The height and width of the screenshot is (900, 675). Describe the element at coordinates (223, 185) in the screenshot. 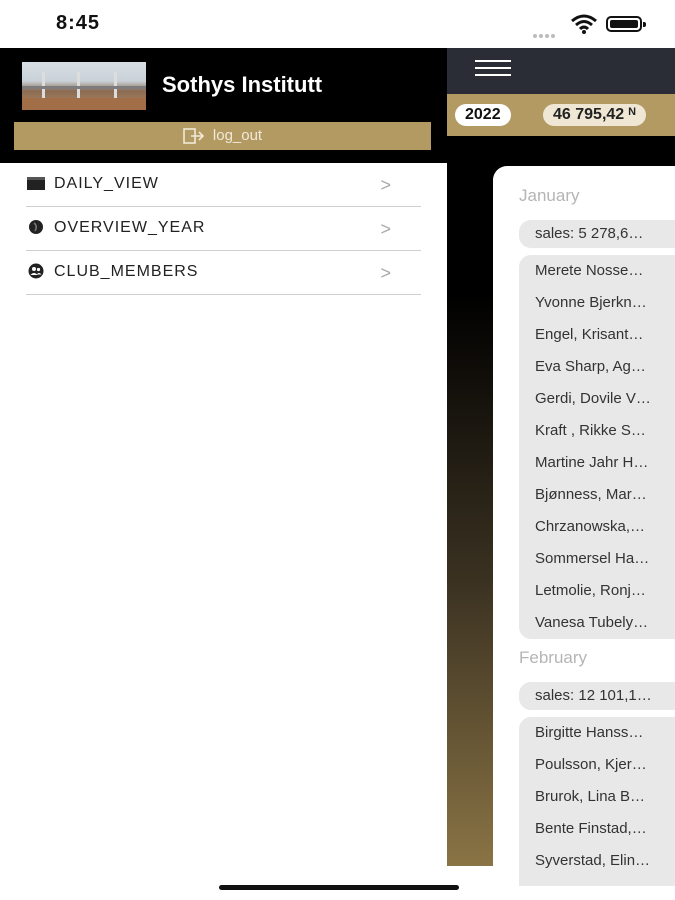

I see `sidebar-item-daily-view: DAILY_VIEW >` at that location.